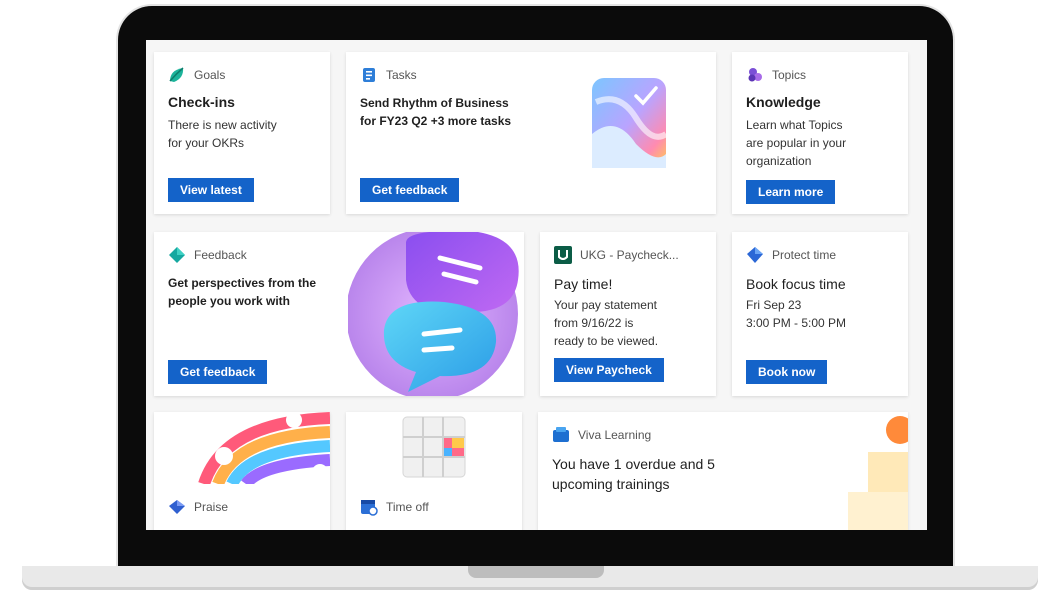 Image resolution: width=1038 pixels, height=595 pixels. Describe the element at coordinates (755, 75) in the screenshot. I see `topics-icon` at that location.